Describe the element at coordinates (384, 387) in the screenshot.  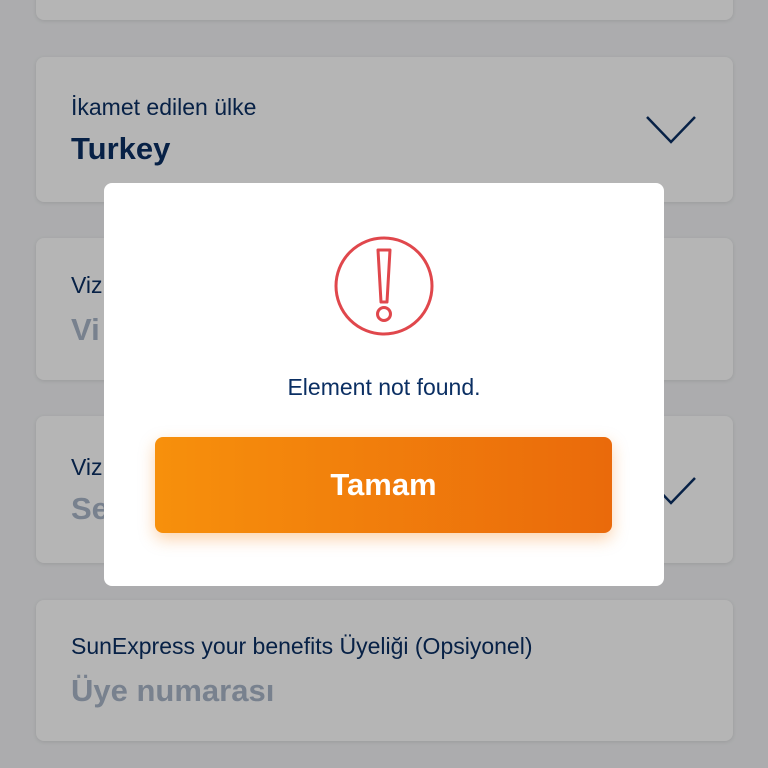
I see `error-message: Element not found.` at that location.